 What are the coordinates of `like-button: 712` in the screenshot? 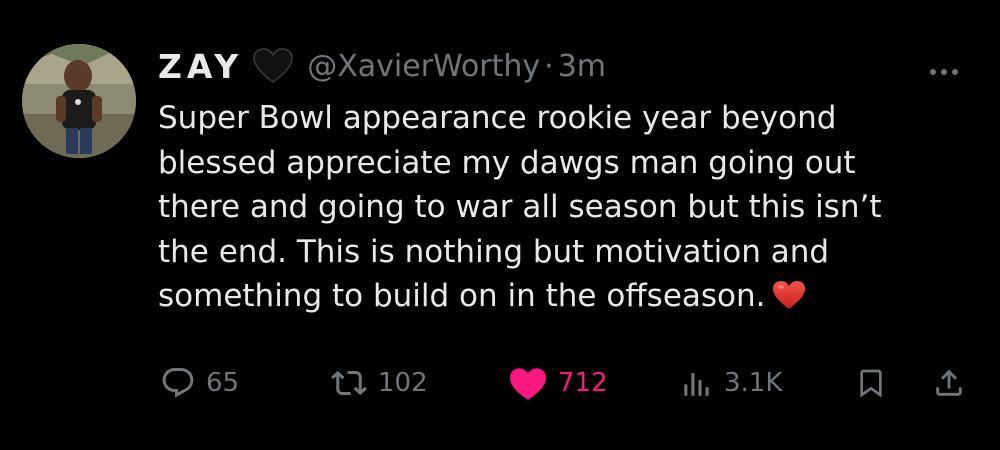 It's located at (558, 383).